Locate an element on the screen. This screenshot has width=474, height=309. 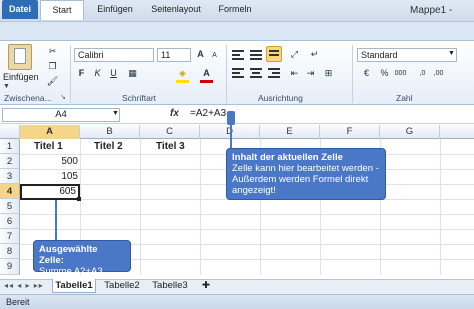
format-painter-icon: 🖌 is located at coordinates (52, 81).